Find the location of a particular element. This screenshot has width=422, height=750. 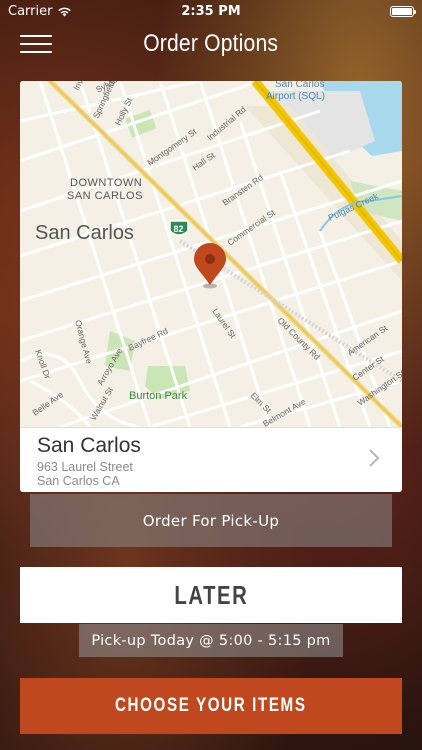

choose-items-button: CHOOSE YOUR ITEMS is located at coordinates (211, 706).